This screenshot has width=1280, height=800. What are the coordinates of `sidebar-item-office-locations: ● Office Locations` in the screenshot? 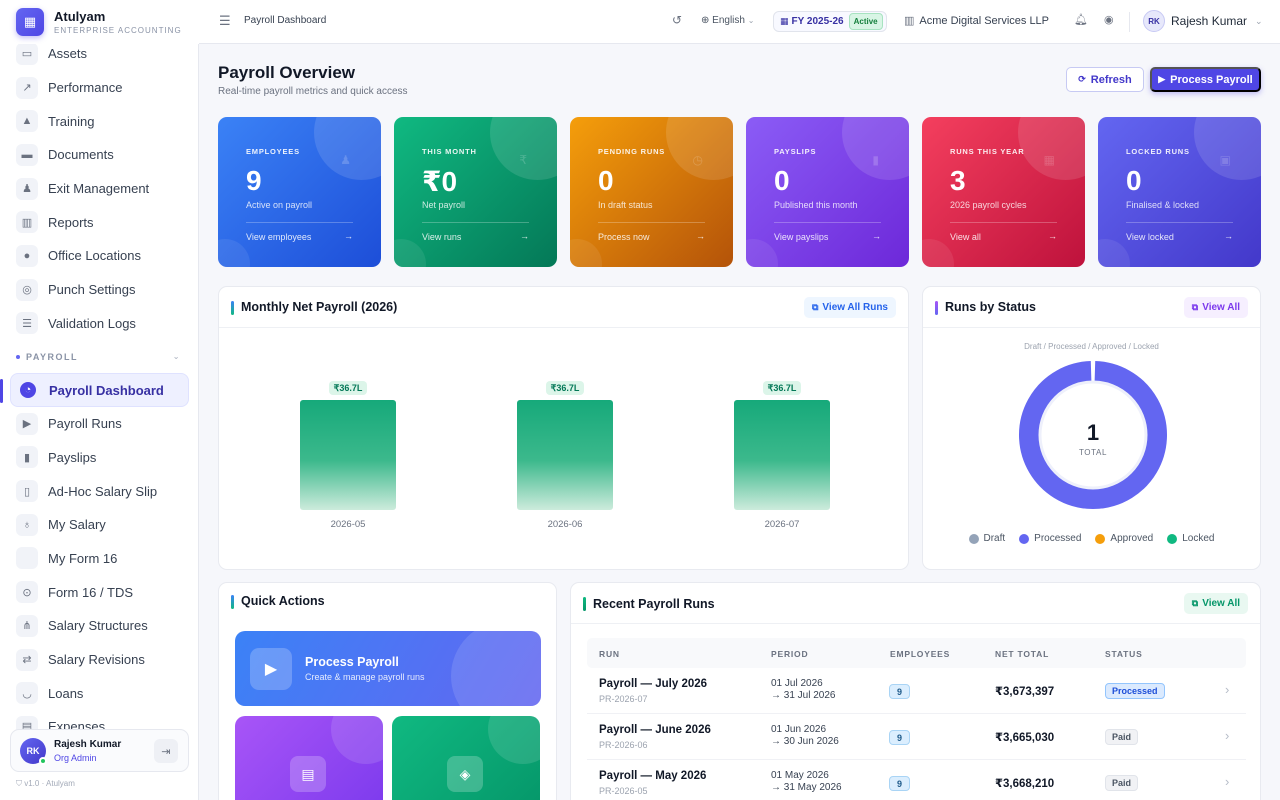 It's located at (99, 256).